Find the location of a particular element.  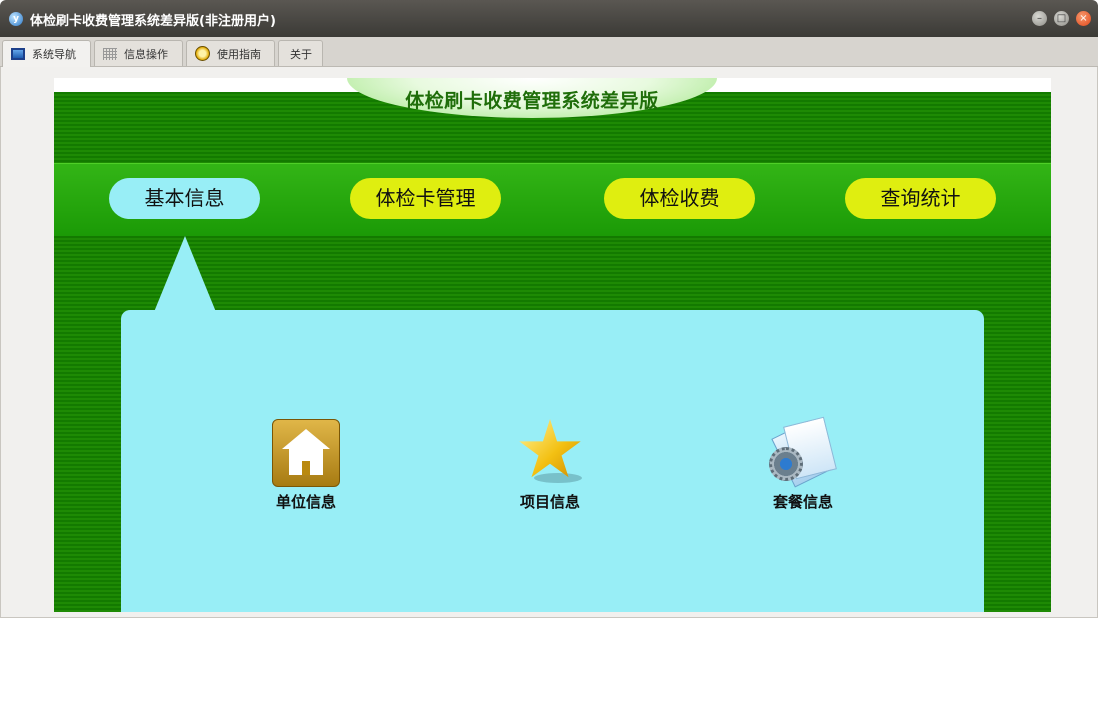

tab-label: 关于 is located at coordinates (301, 54).